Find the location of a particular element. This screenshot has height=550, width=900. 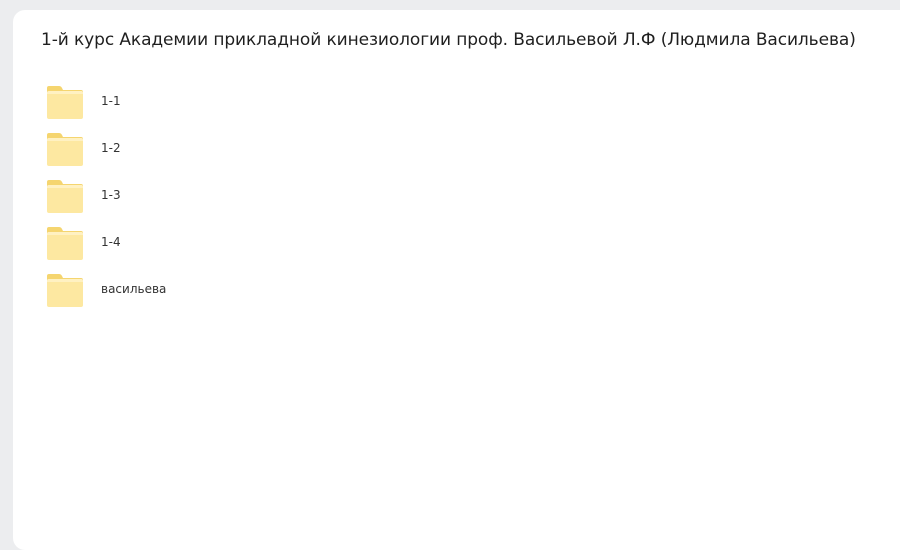

folder-item: 1-4 is located at coordinates (106, 242).